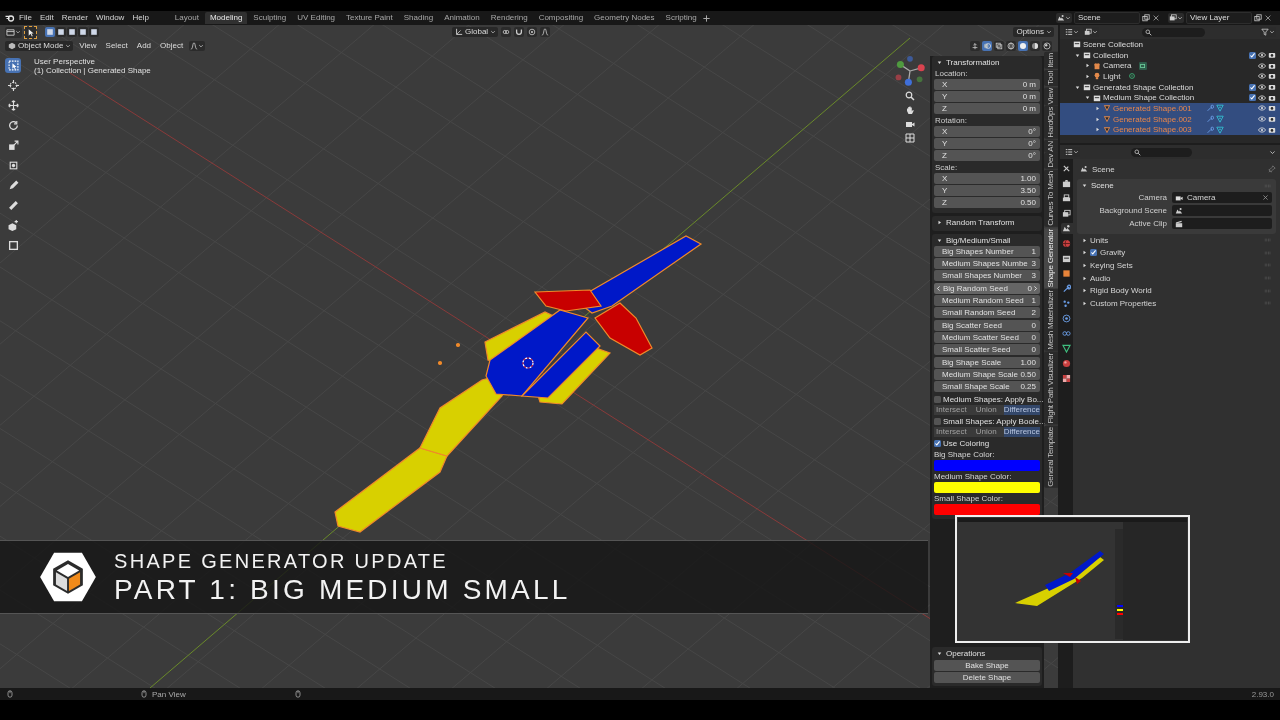 The image size is (1280, 720). Describe the element at coordinates (561, 18) in the screenshot. I see `workspace-tab: Compositing` at that location.